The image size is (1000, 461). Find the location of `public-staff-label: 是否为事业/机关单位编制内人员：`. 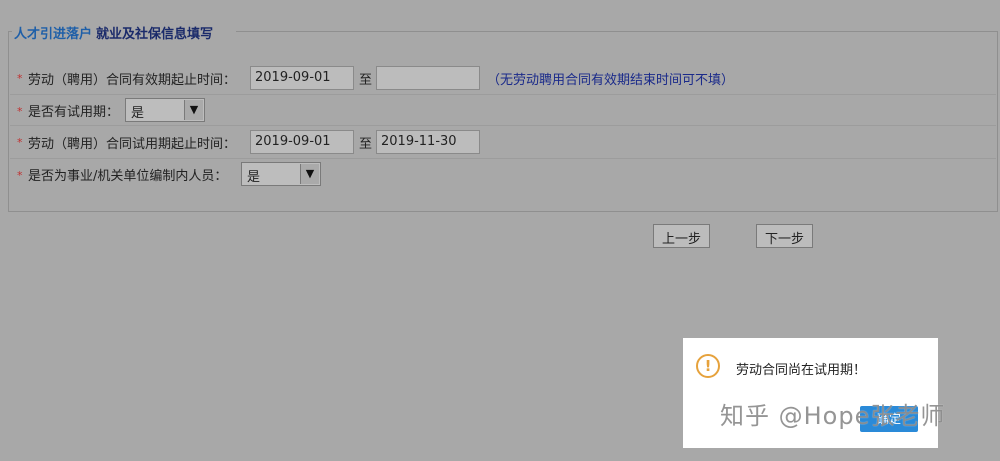

public-staff-label: 是否为事业/机关单位编制内人员： is located at coordinates (128, 176).